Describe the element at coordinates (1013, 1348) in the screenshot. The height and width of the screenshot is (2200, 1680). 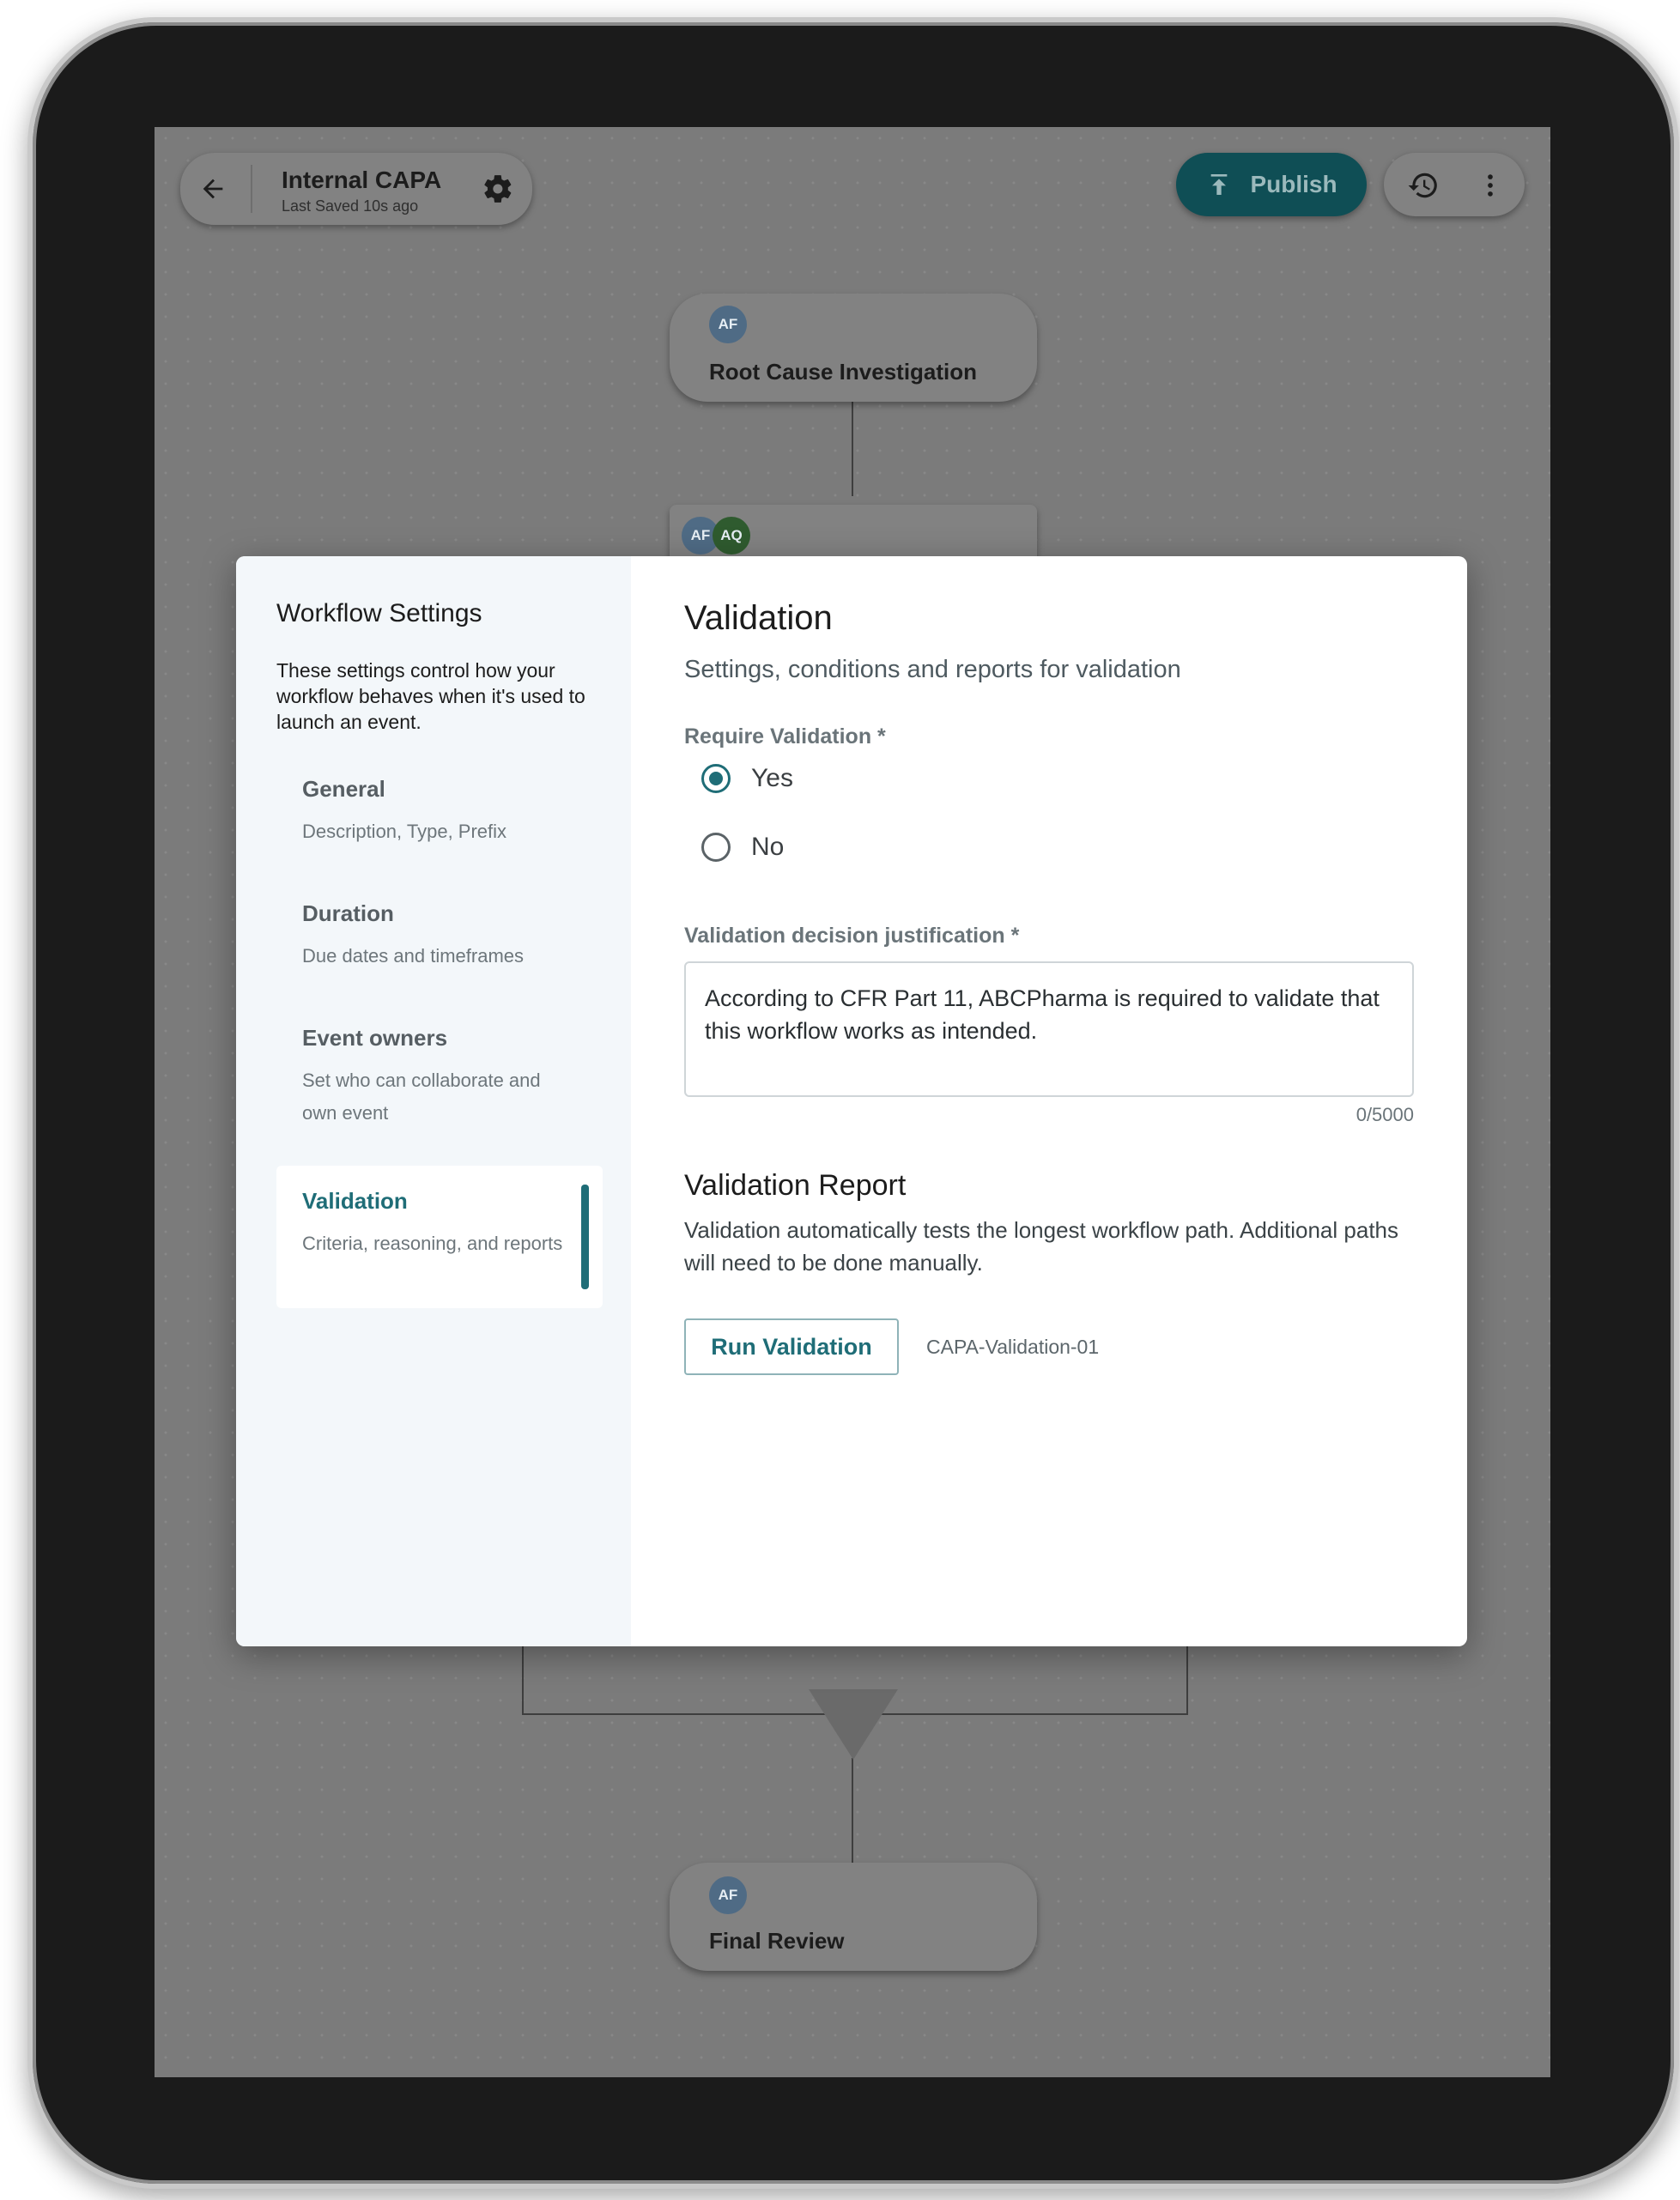
I see `report-name: CAPA-Validation-01` at that location.